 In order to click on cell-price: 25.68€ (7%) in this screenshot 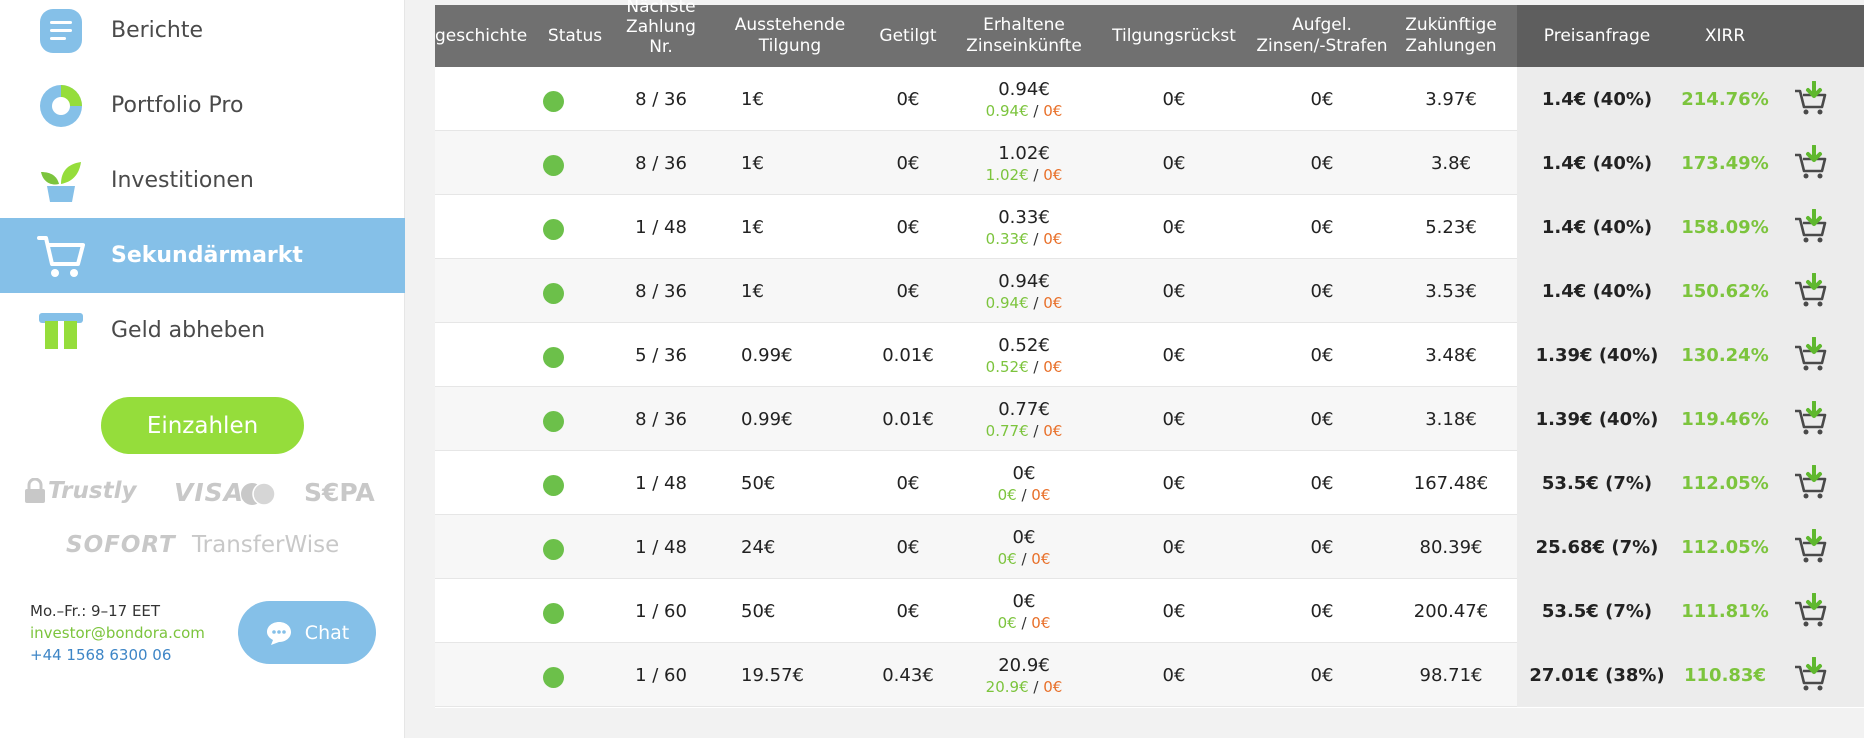, I will do `click(1597, 547)`.